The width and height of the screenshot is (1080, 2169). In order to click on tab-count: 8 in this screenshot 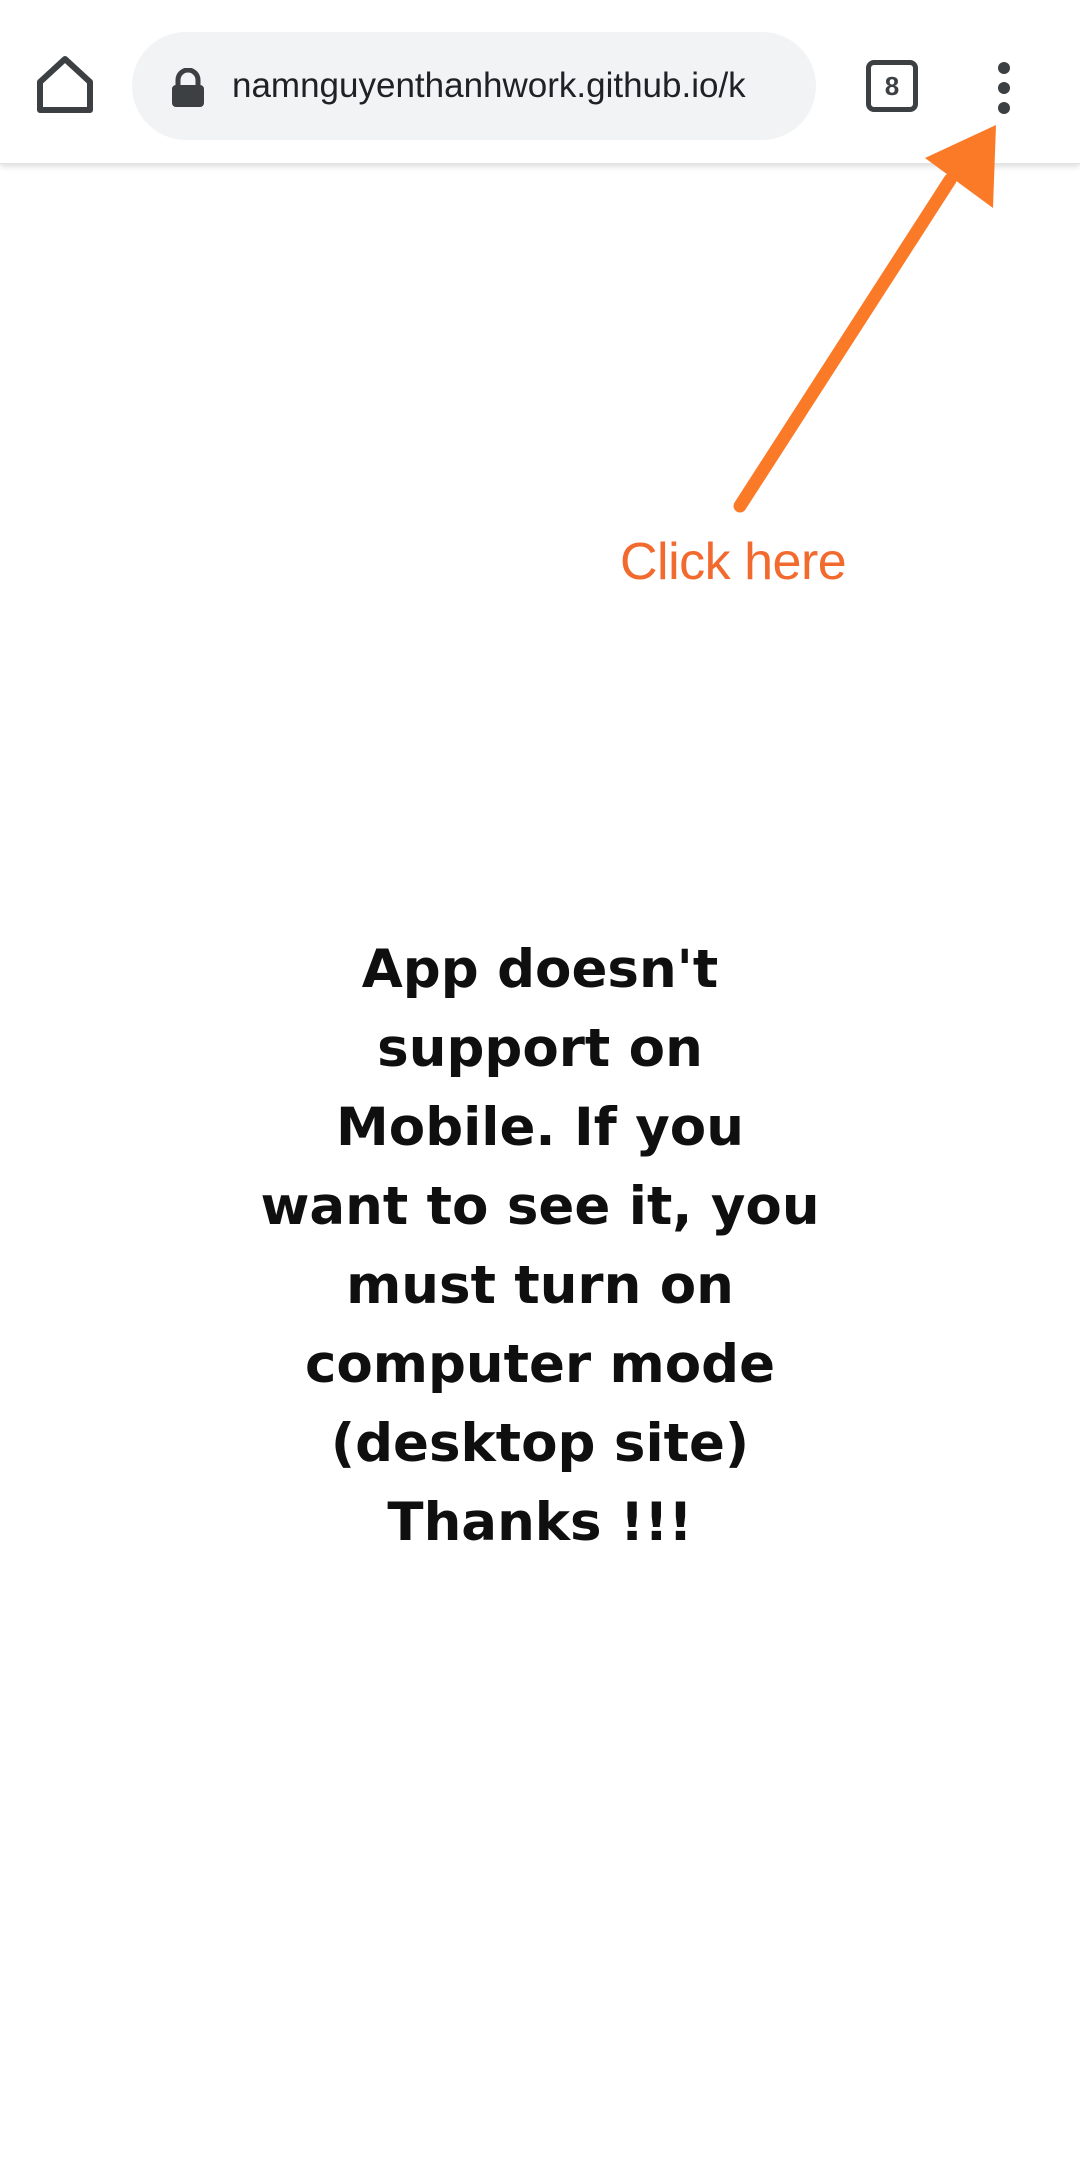, I will do `click(892, 86)`.